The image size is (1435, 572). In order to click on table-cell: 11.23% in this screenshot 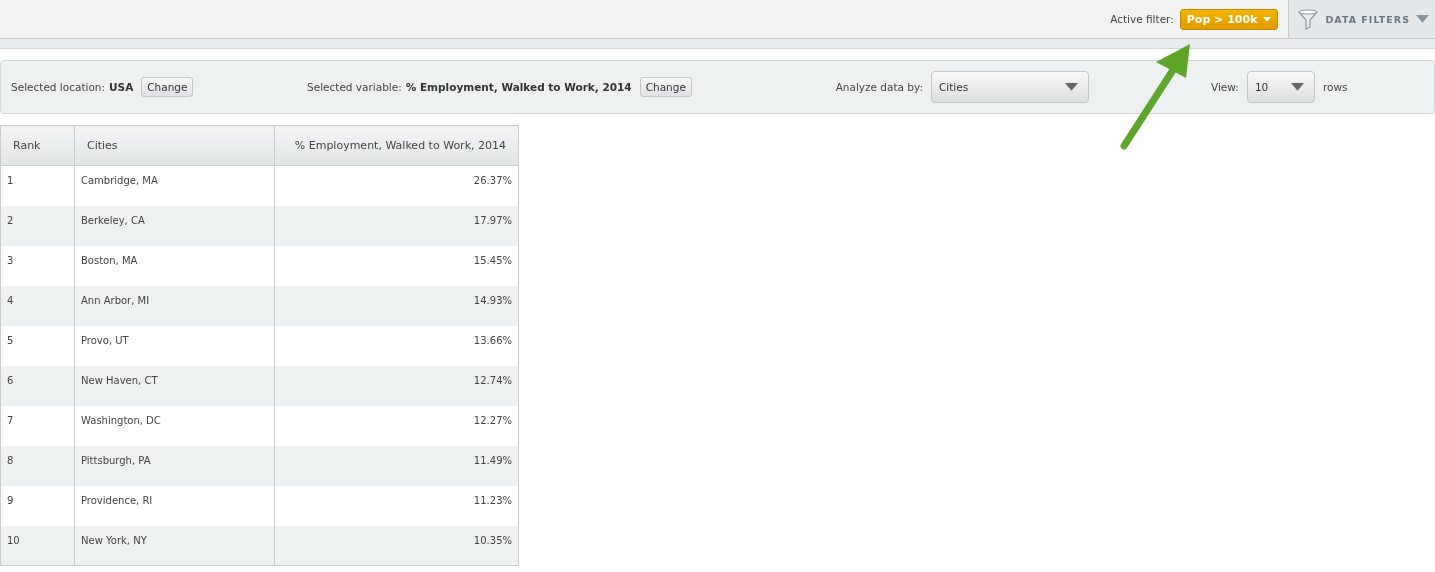, I will do `click(396, 505)`.